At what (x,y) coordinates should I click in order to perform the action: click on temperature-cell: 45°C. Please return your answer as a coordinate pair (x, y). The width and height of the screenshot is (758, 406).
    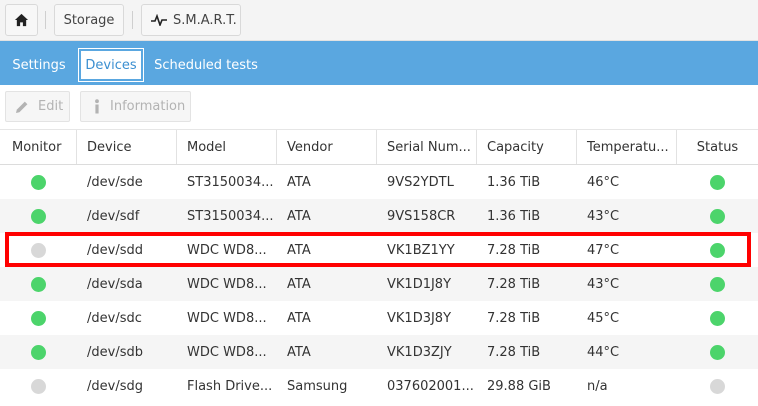
    Looking at the image, I should click on (603, 318).